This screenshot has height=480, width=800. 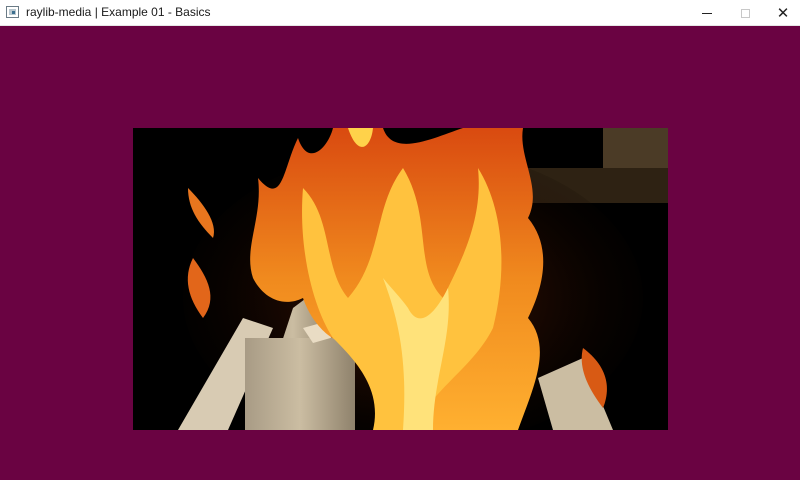 I want to click on close-icon: ✕, so click(x=783, y=13).